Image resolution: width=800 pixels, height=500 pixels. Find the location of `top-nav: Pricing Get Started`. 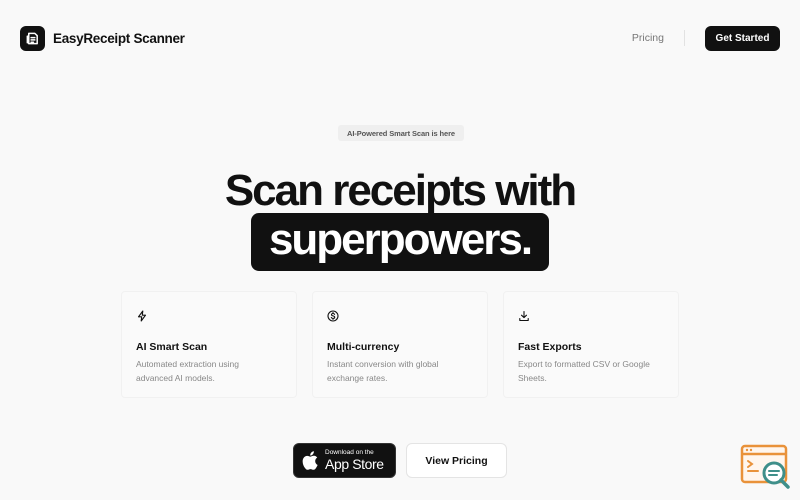

top-nav: Pricing Get Started is located at coordinates (706, 38).